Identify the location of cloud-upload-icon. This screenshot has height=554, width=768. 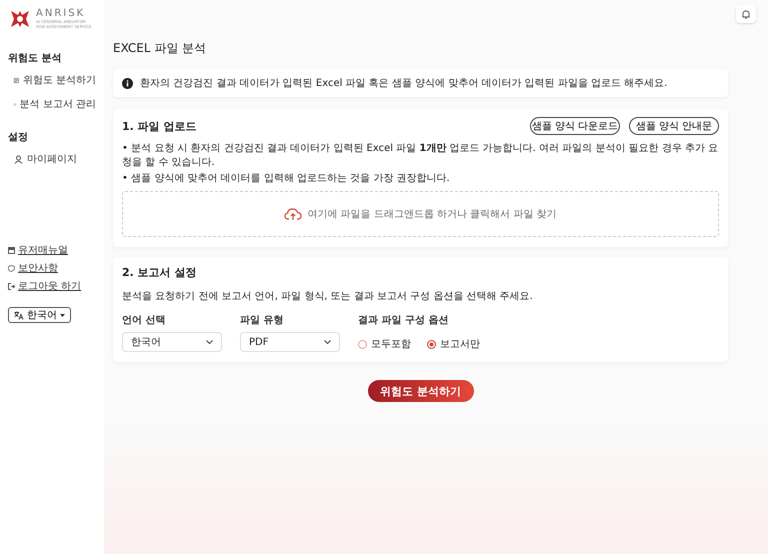
(293, 214).